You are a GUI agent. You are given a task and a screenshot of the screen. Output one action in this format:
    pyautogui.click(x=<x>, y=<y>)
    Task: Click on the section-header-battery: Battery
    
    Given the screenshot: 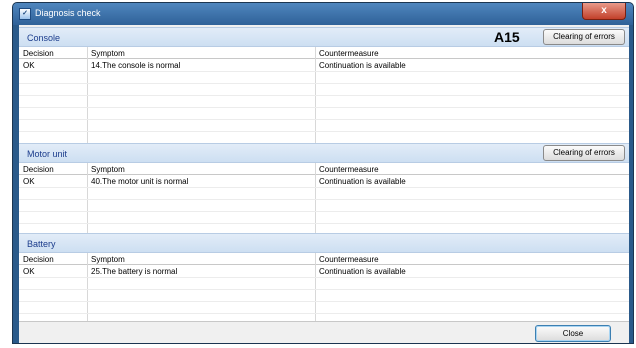 What is the action you would take?
    pyautogui.click(x=324, y=243)
    